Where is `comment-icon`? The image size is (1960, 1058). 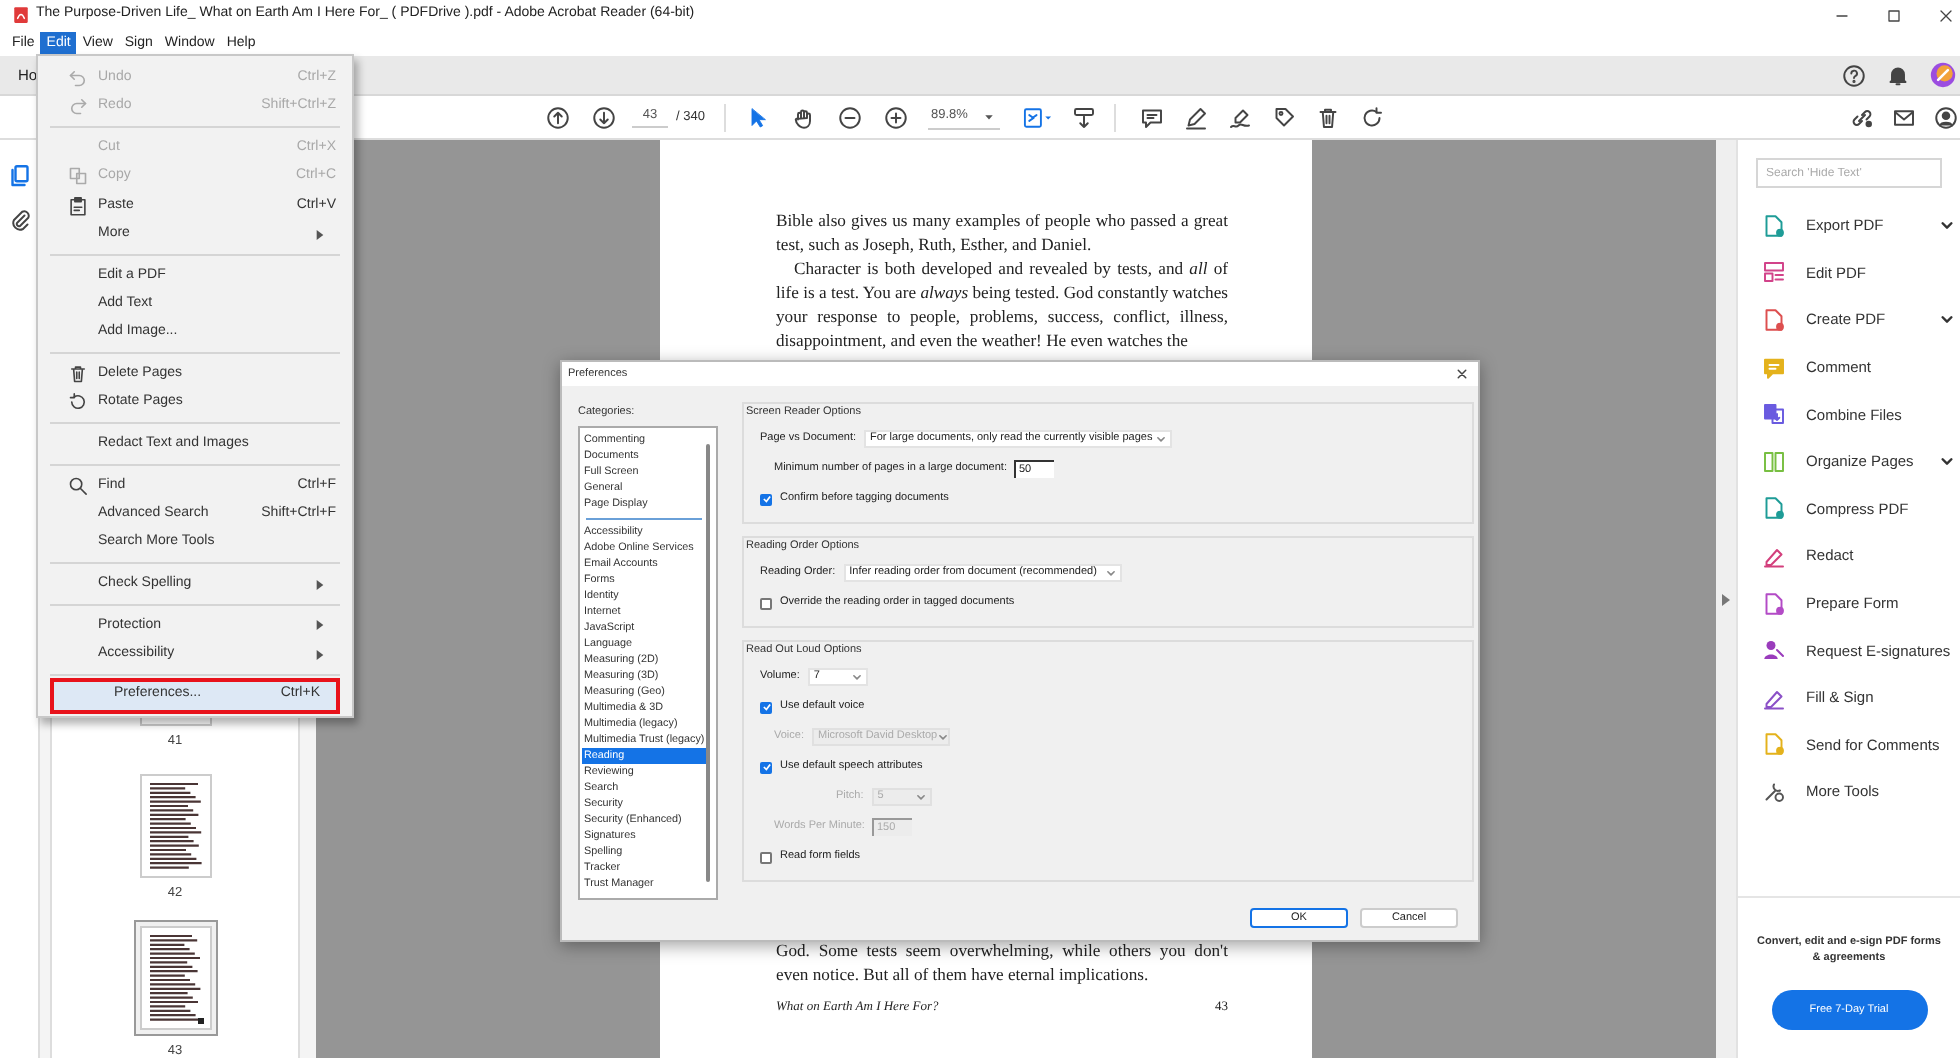
comment-icon is located at coordinates (1152, 117).